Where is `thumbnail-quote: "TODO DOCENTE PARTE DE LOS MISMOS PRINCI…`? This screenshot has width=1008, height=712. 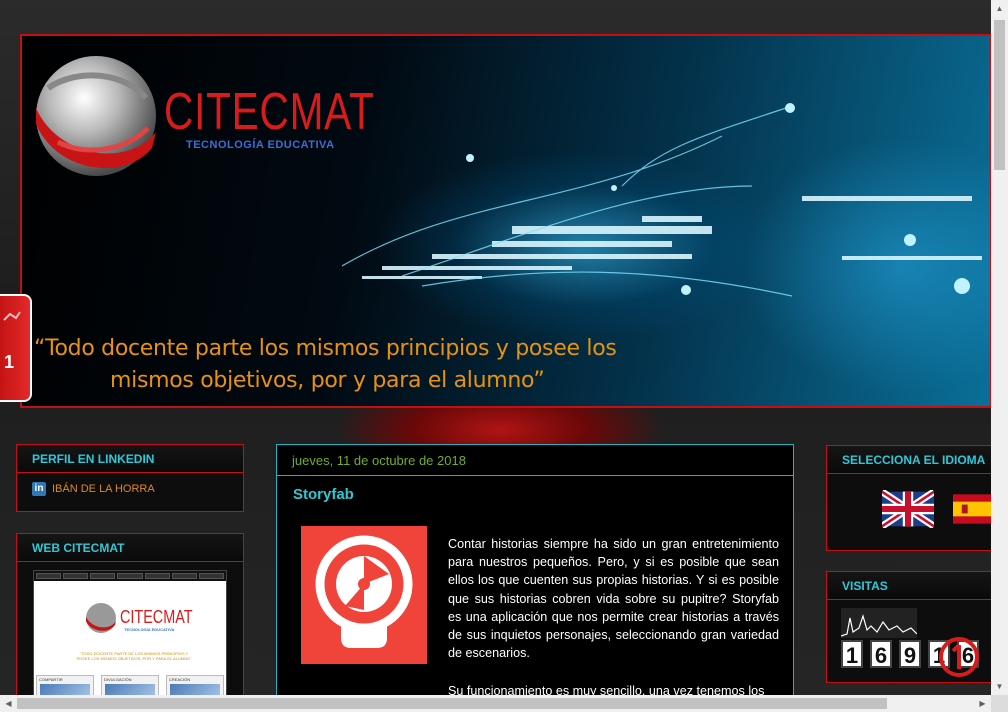
thumbnail-quote: "TODO DOCENTE PARTE DE LOS MISMOS PRINCI… is located at coordinates (134, 656).